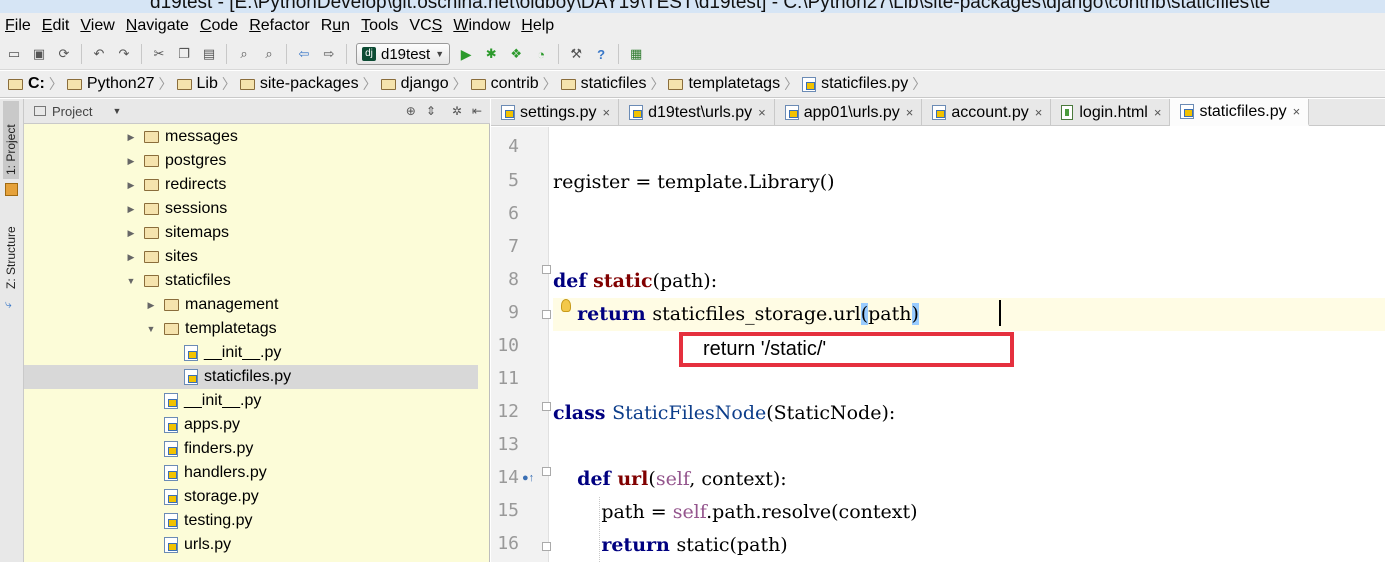 Image resolution: width=1385 pixels, height=562 pixels. What do you see at coordinates (1240, 112) in the screenshot?
I see `editor-tab: staticfiles.py ×` at bounding box center [1240, 112].